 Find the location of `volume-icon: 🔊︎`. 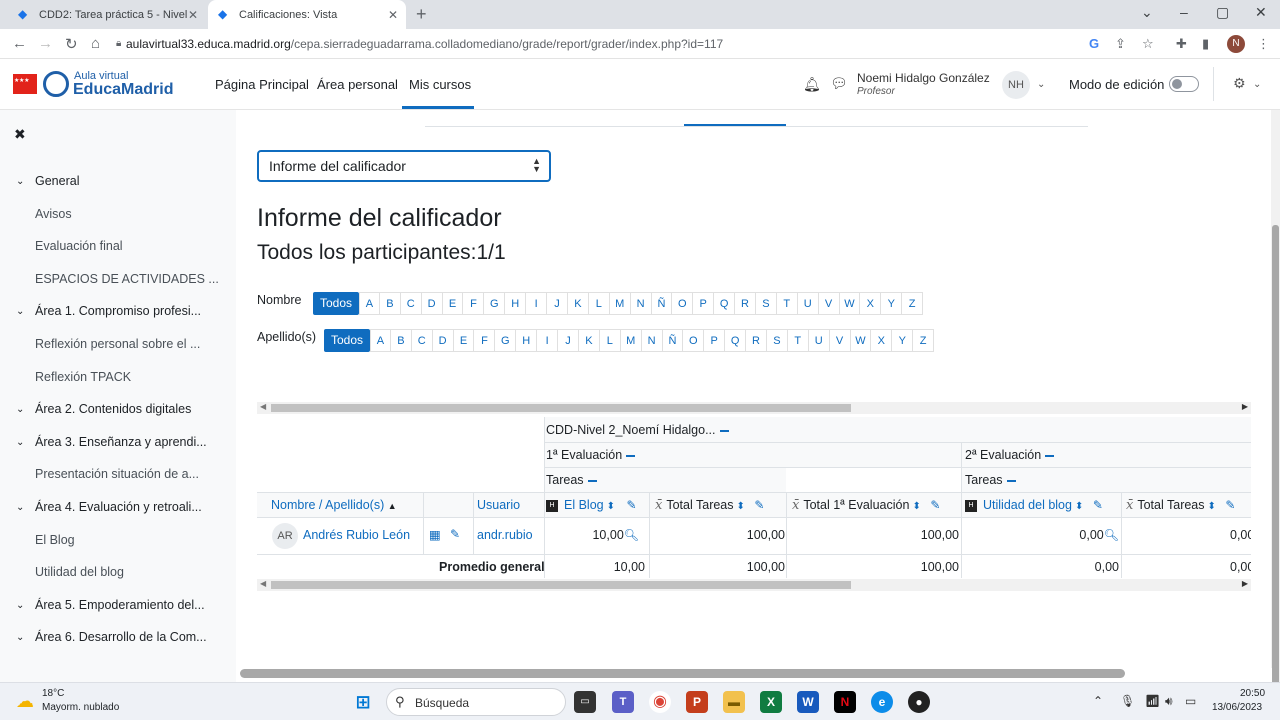

volume-icon: 🔊︎ is located at coordinates (1169, 701).